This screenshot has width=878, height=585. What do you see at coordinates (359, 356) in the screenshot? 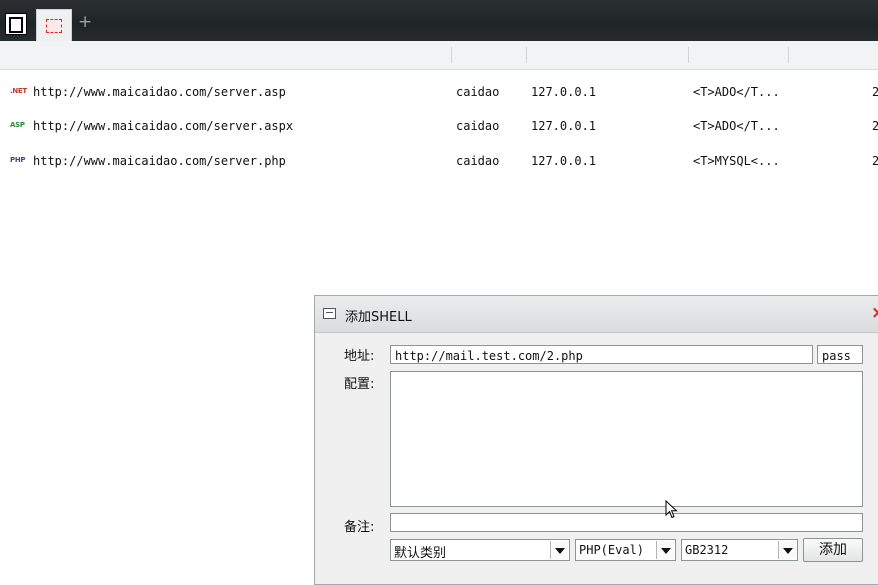
I see `address-label: 地址:` at bounding box center [359, 356].